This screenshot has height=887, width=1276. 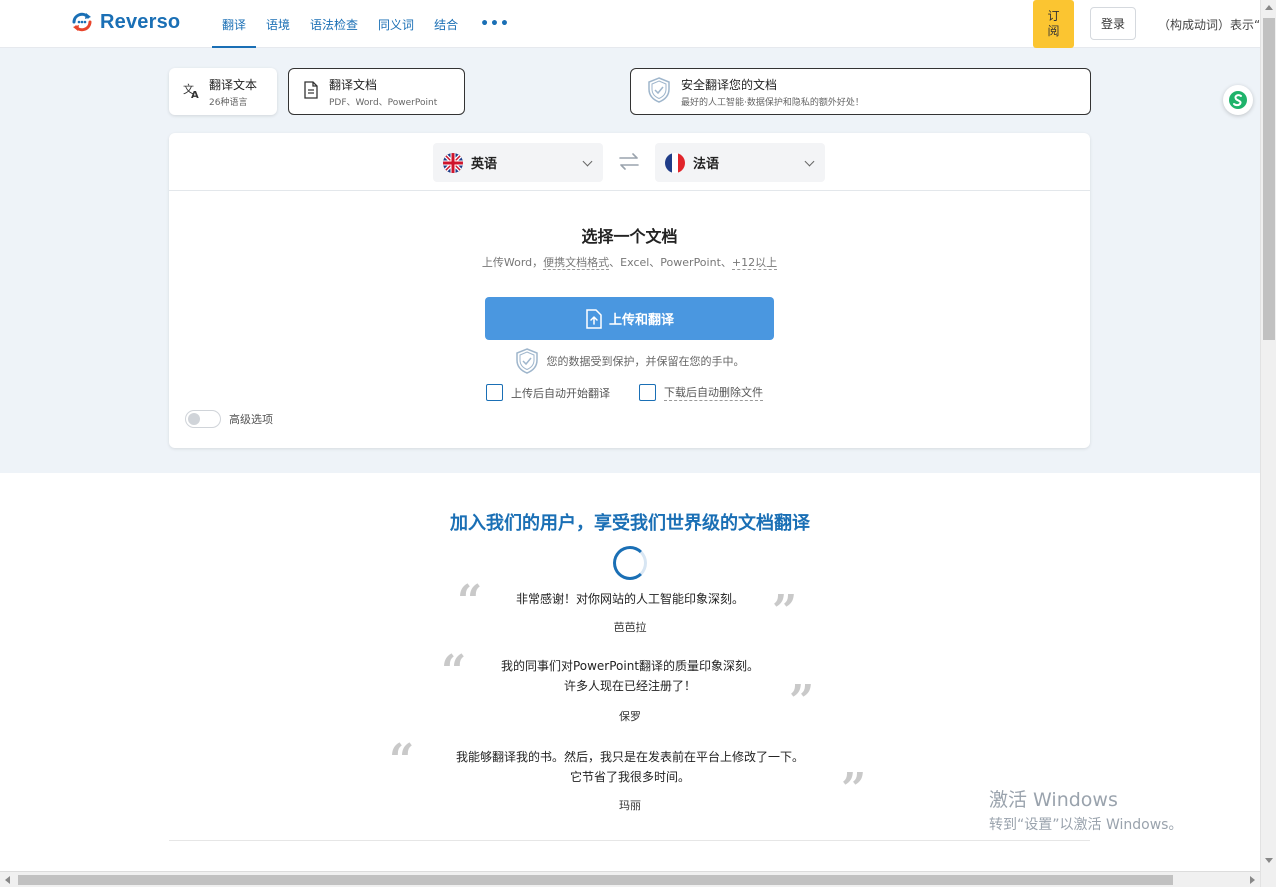 I want to click on data-protection-note: 您的数据受到保护，并保留在您的手中。, so click(x=629, y=361).